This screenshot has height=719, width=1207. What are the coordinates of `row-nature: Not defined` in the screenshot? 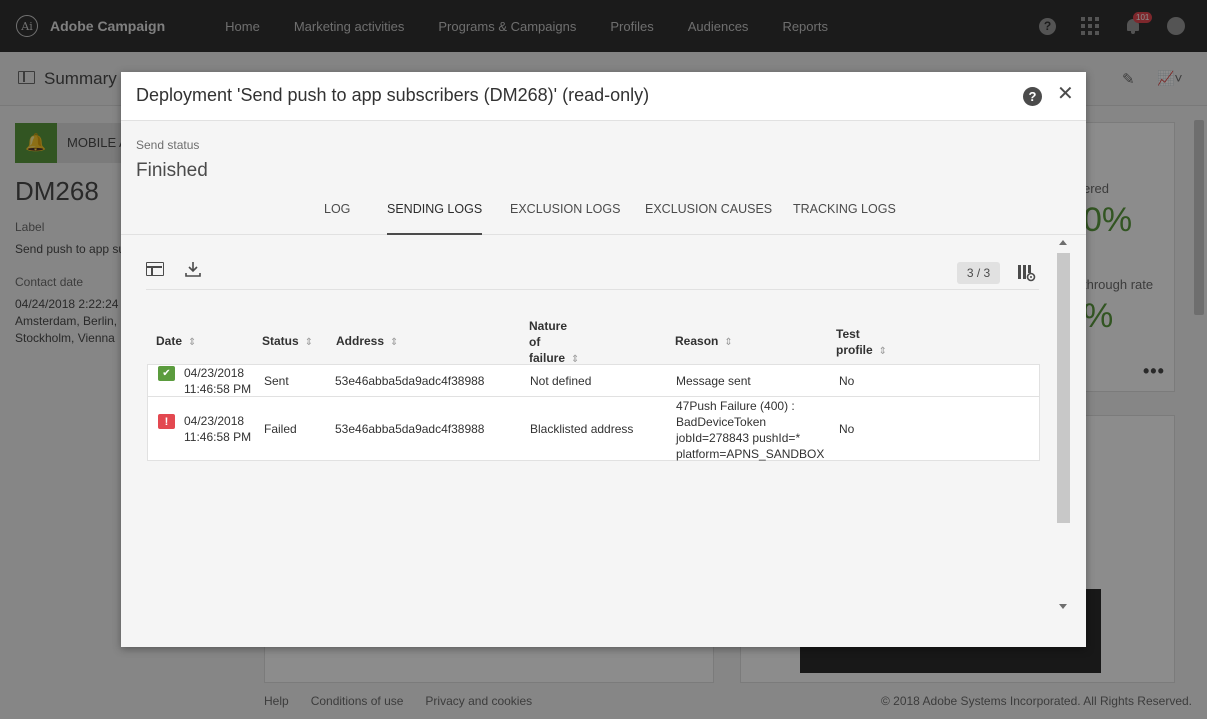 It's located at (561, 381).